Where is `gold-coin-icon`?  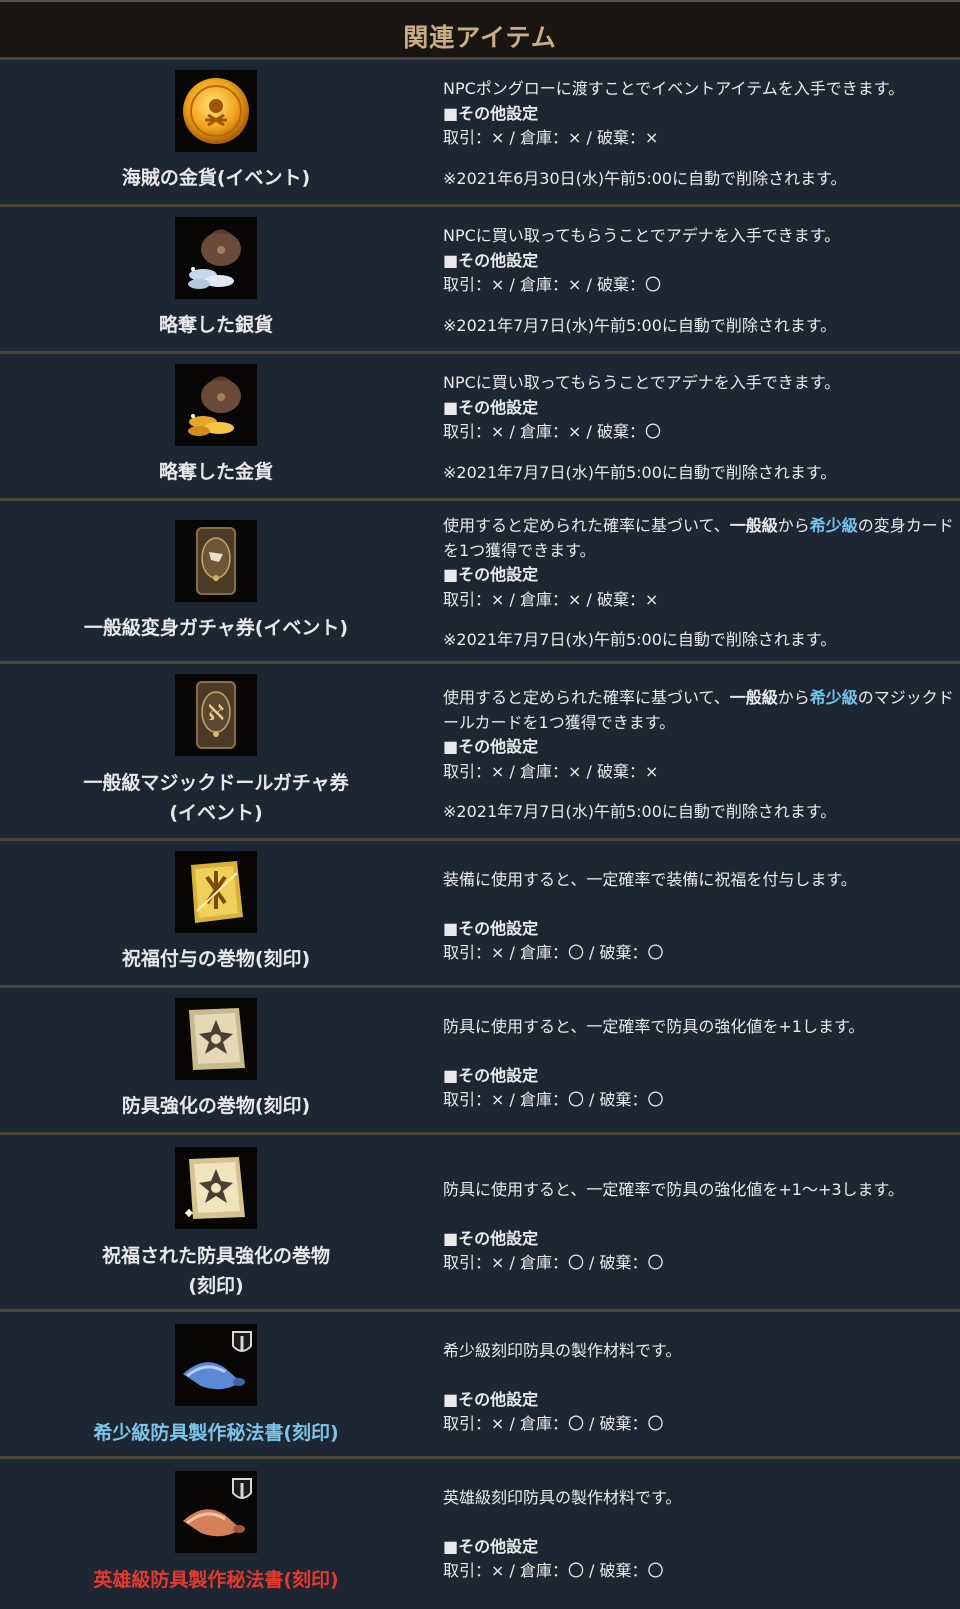 gold-coin-icon is located at coordinates (216, 111).